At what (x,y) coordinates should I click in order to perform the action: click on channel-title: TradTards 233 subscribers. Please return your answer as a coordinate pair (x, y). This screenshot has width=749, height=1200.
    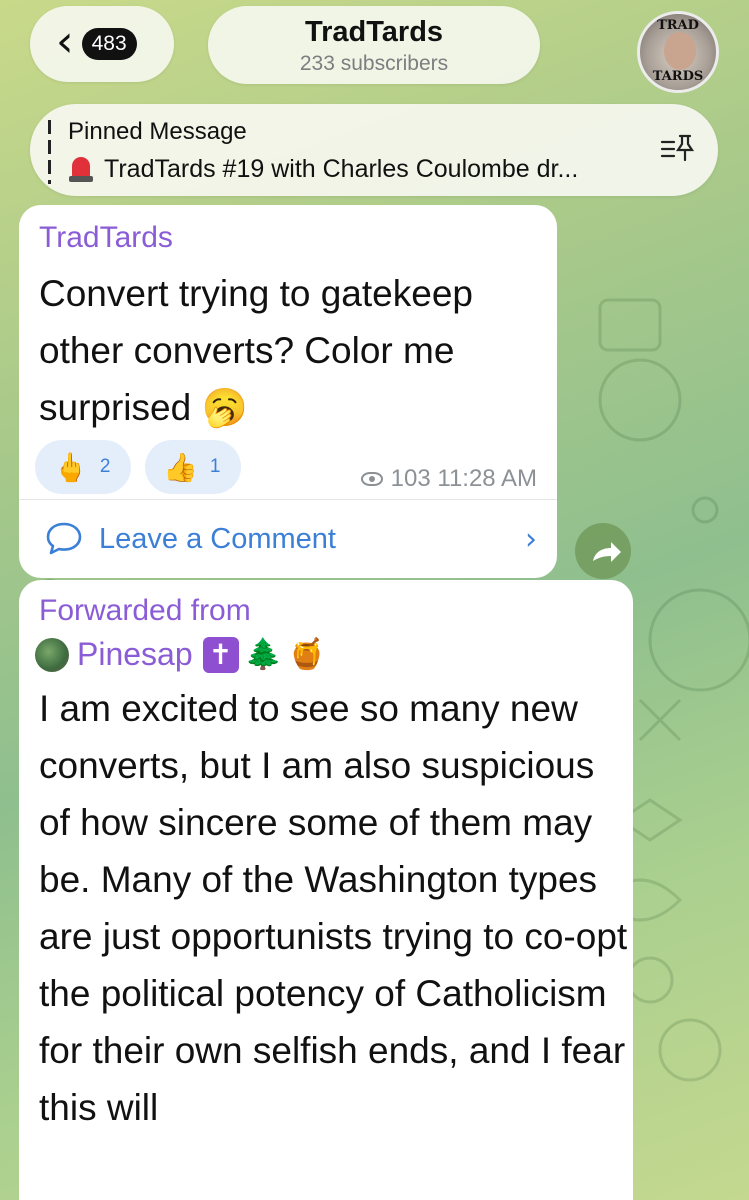
    Looking at the image, I should click on (374, 45).